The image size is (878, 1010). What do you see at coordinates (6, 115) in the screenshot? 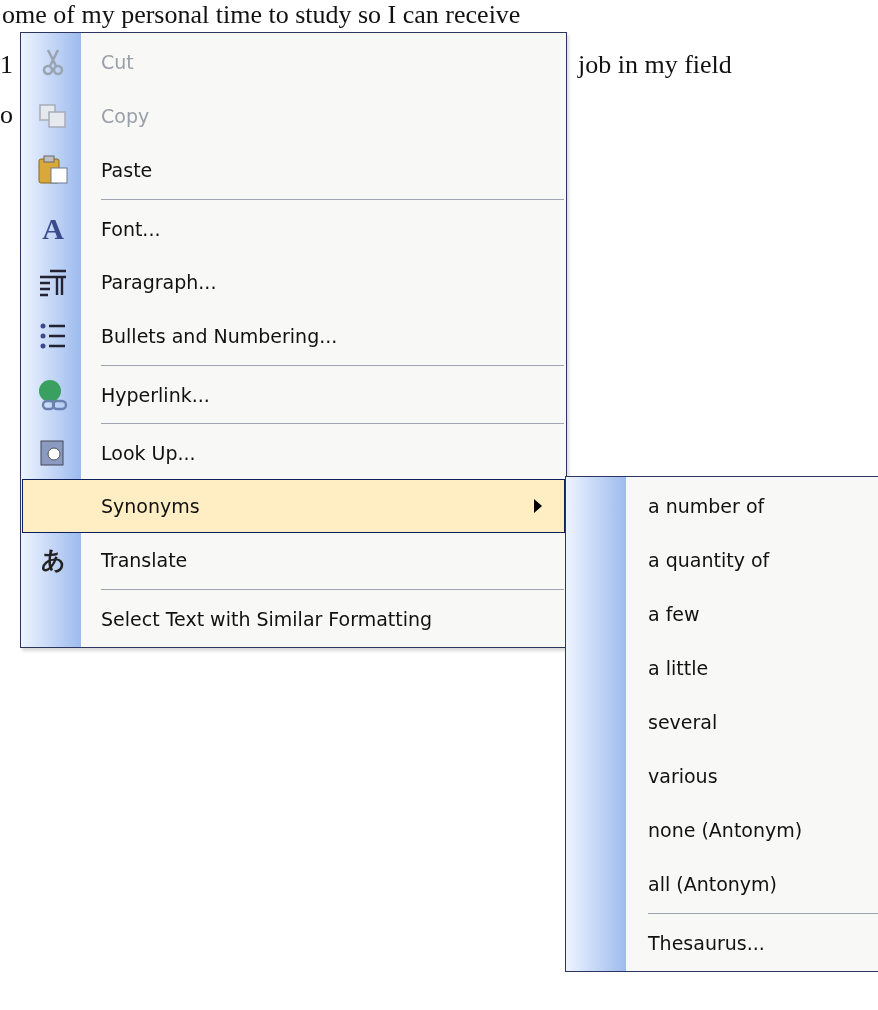
I see `document-text: o` at bounding box center [6, 115].